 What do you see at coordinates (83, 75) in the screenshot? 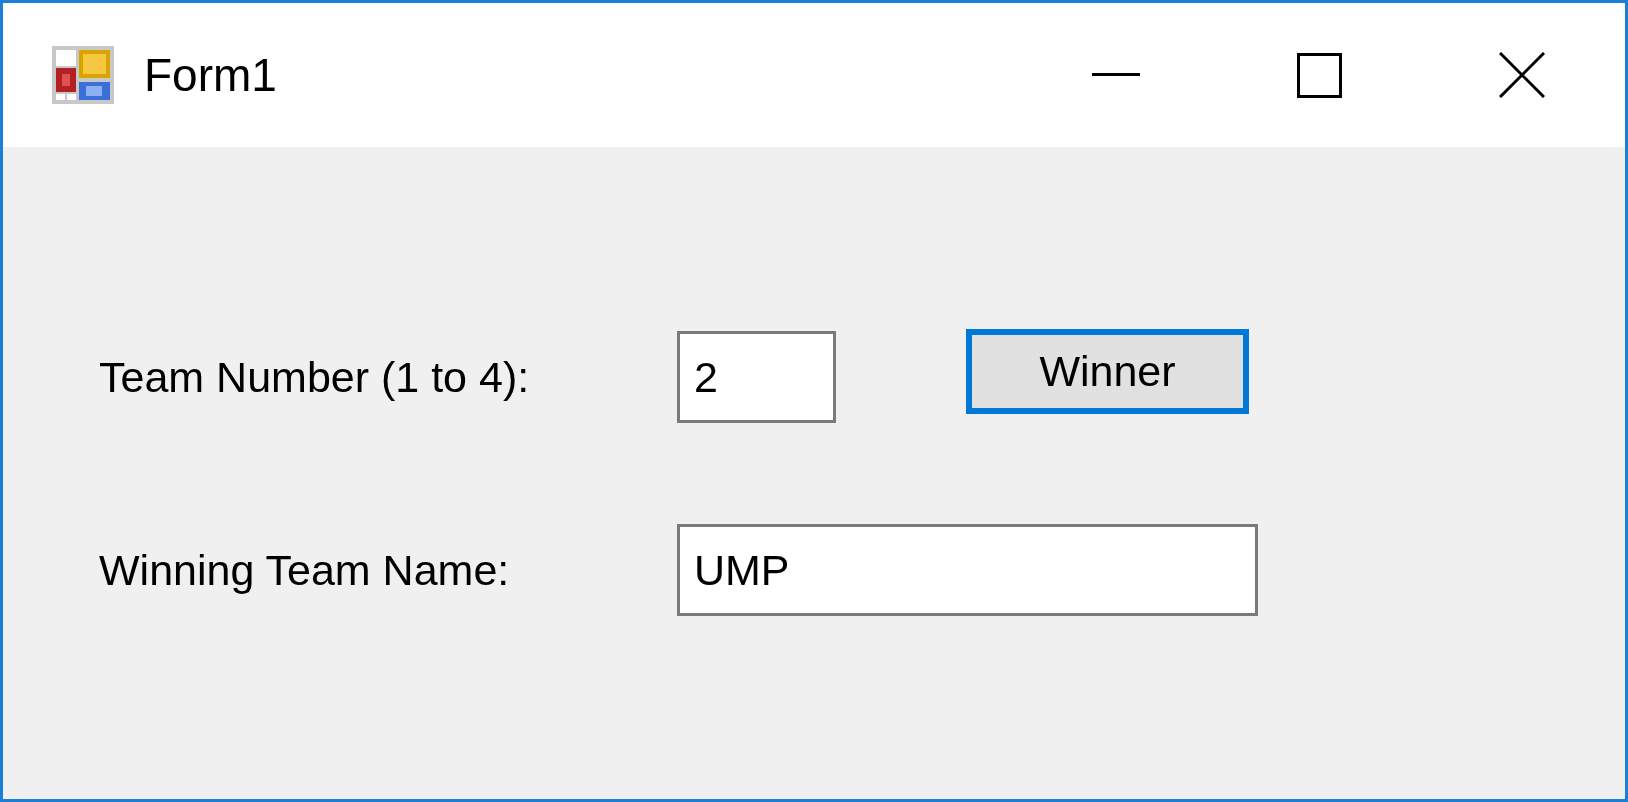
I see `app-icon` at bounding box center [83, 75].